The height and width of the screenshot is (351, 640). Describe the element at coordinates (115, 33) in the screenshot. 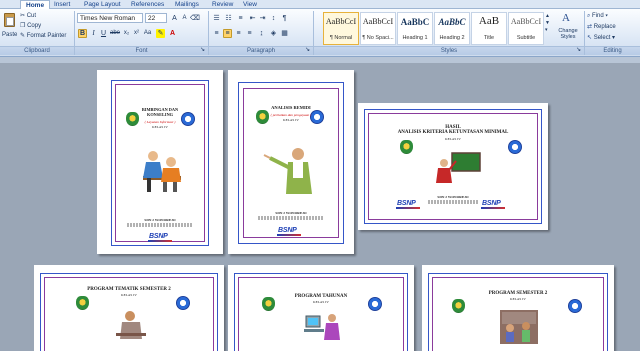

I see `strikethrough-button: abe` at that location.